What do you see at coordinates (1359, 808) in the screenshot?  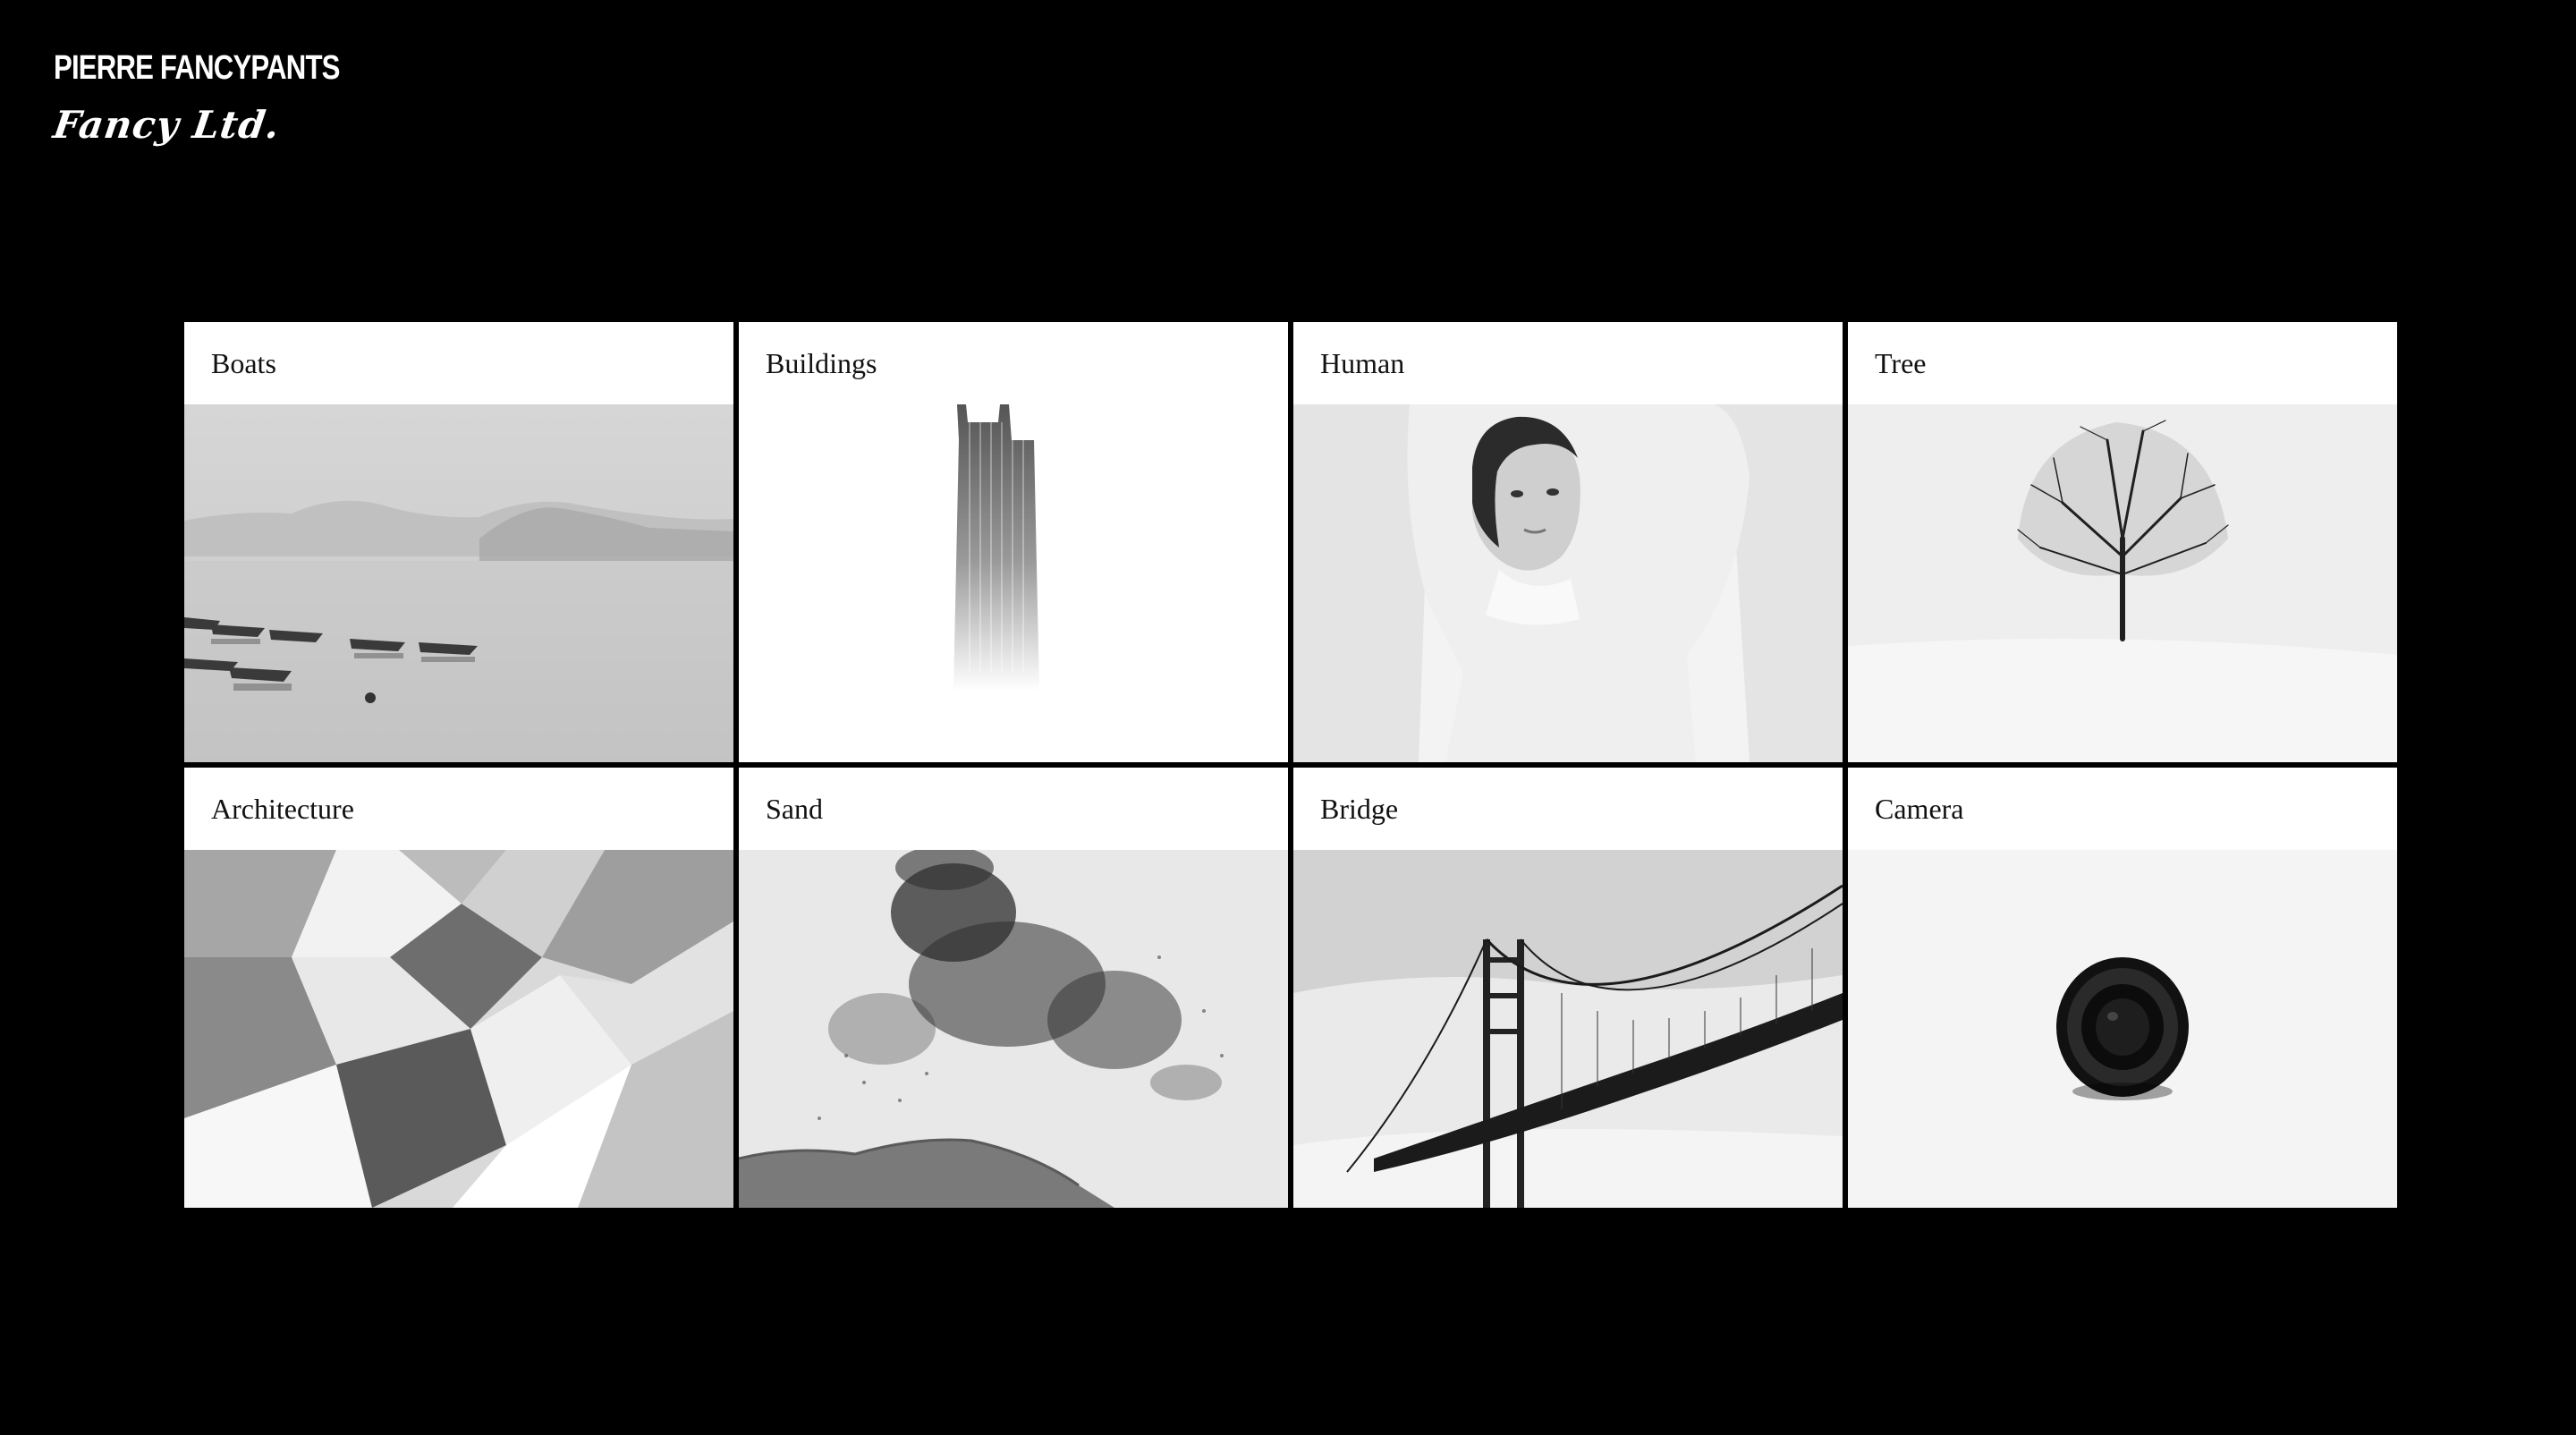 I see `card-title: Bridge` at bounding box center [1359, 808].